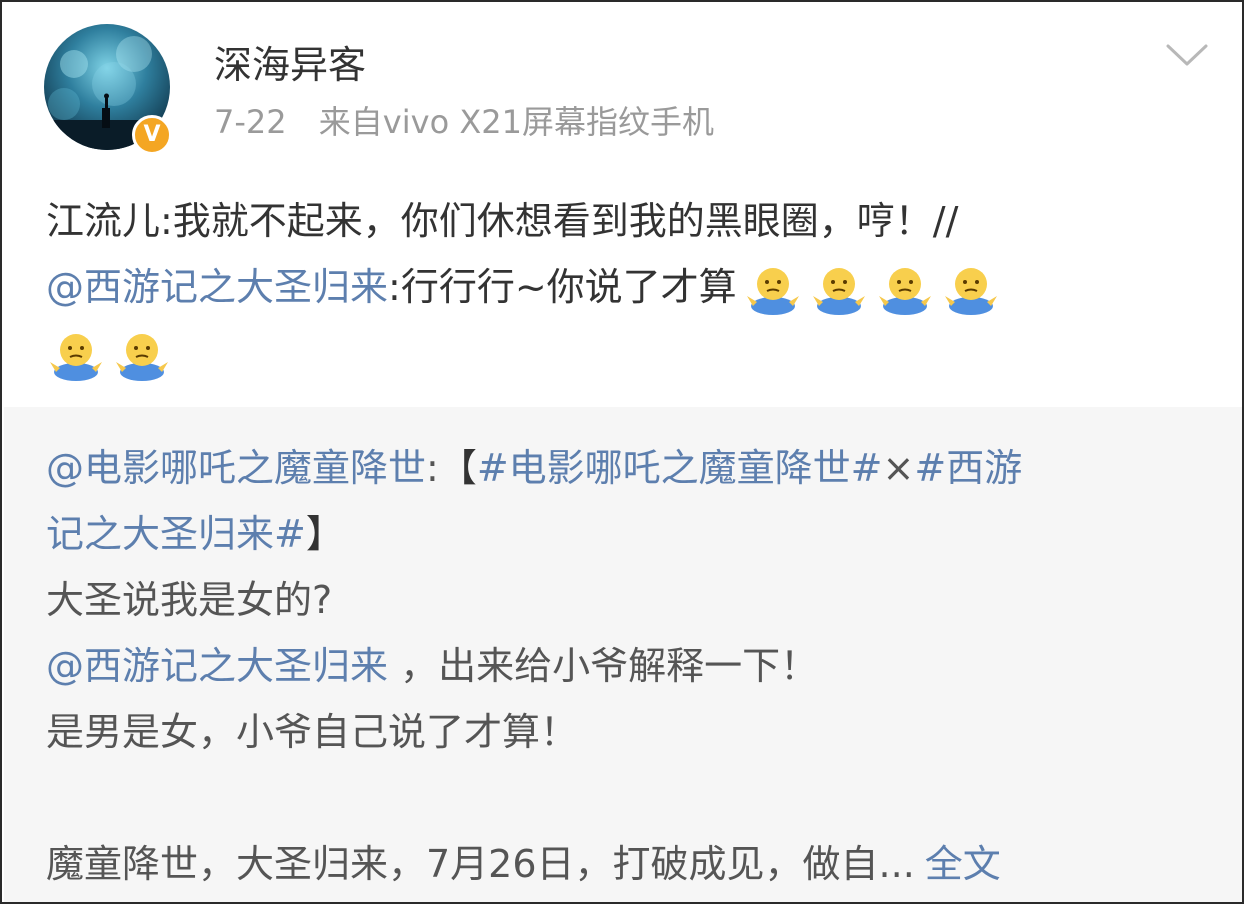 The height and width of the screenshot is (904, 1244). What do you see at coordinates (963, 864) in the screenshot?
I see `full-text-link: 全文` at bounding box center [963, 864].